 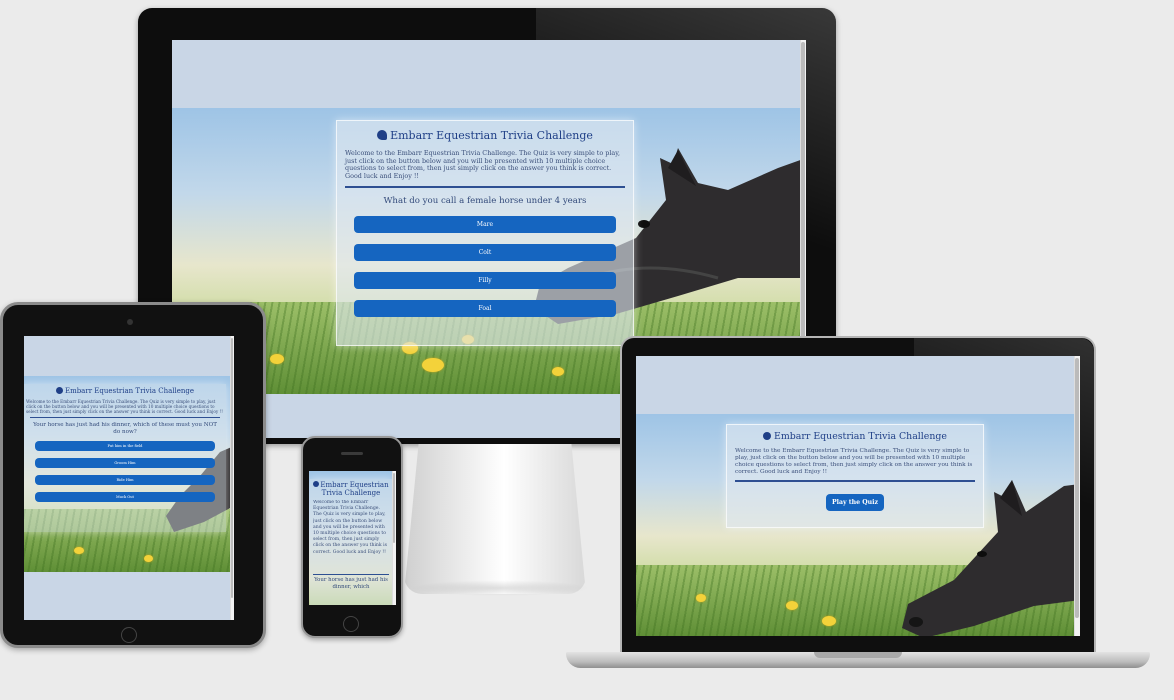 I want to click on answer-button-3: Filly, so click(x=485, y=281).